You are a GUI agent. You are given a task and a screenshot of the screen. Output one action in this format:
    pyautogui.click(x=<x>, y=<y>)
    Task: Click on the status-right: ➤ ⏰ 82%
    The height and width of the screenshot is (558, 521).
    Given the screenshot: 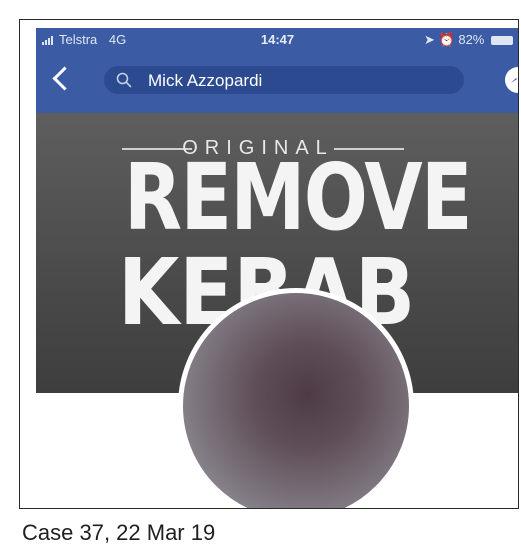 What is the action you would take?
    pyautogui.click(x=468, y=40)
    